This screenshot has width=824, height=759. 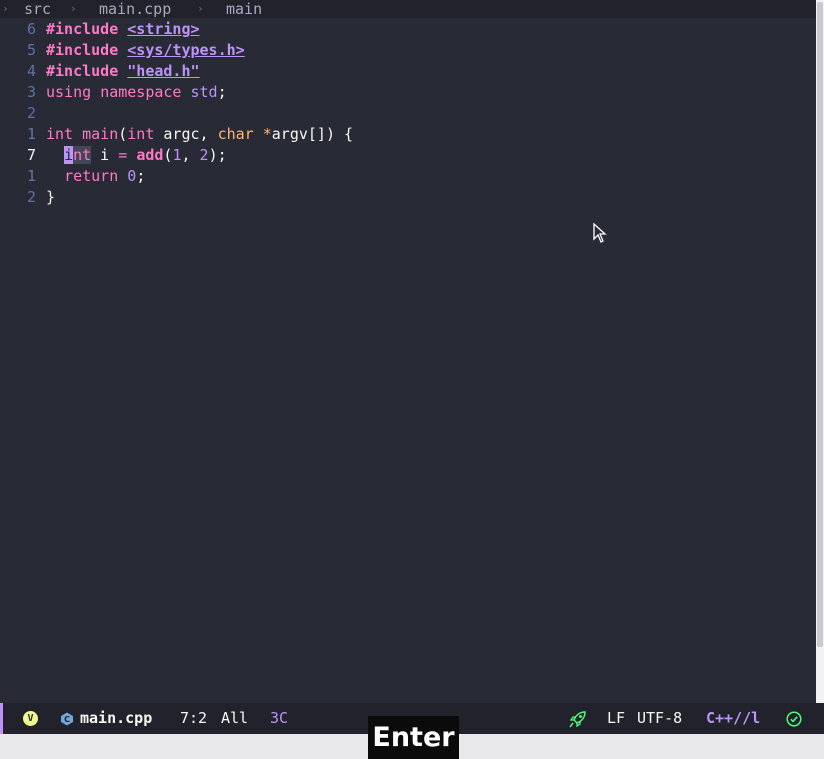 I want to click on cpp-icon: C, so click(x=67, y=719).